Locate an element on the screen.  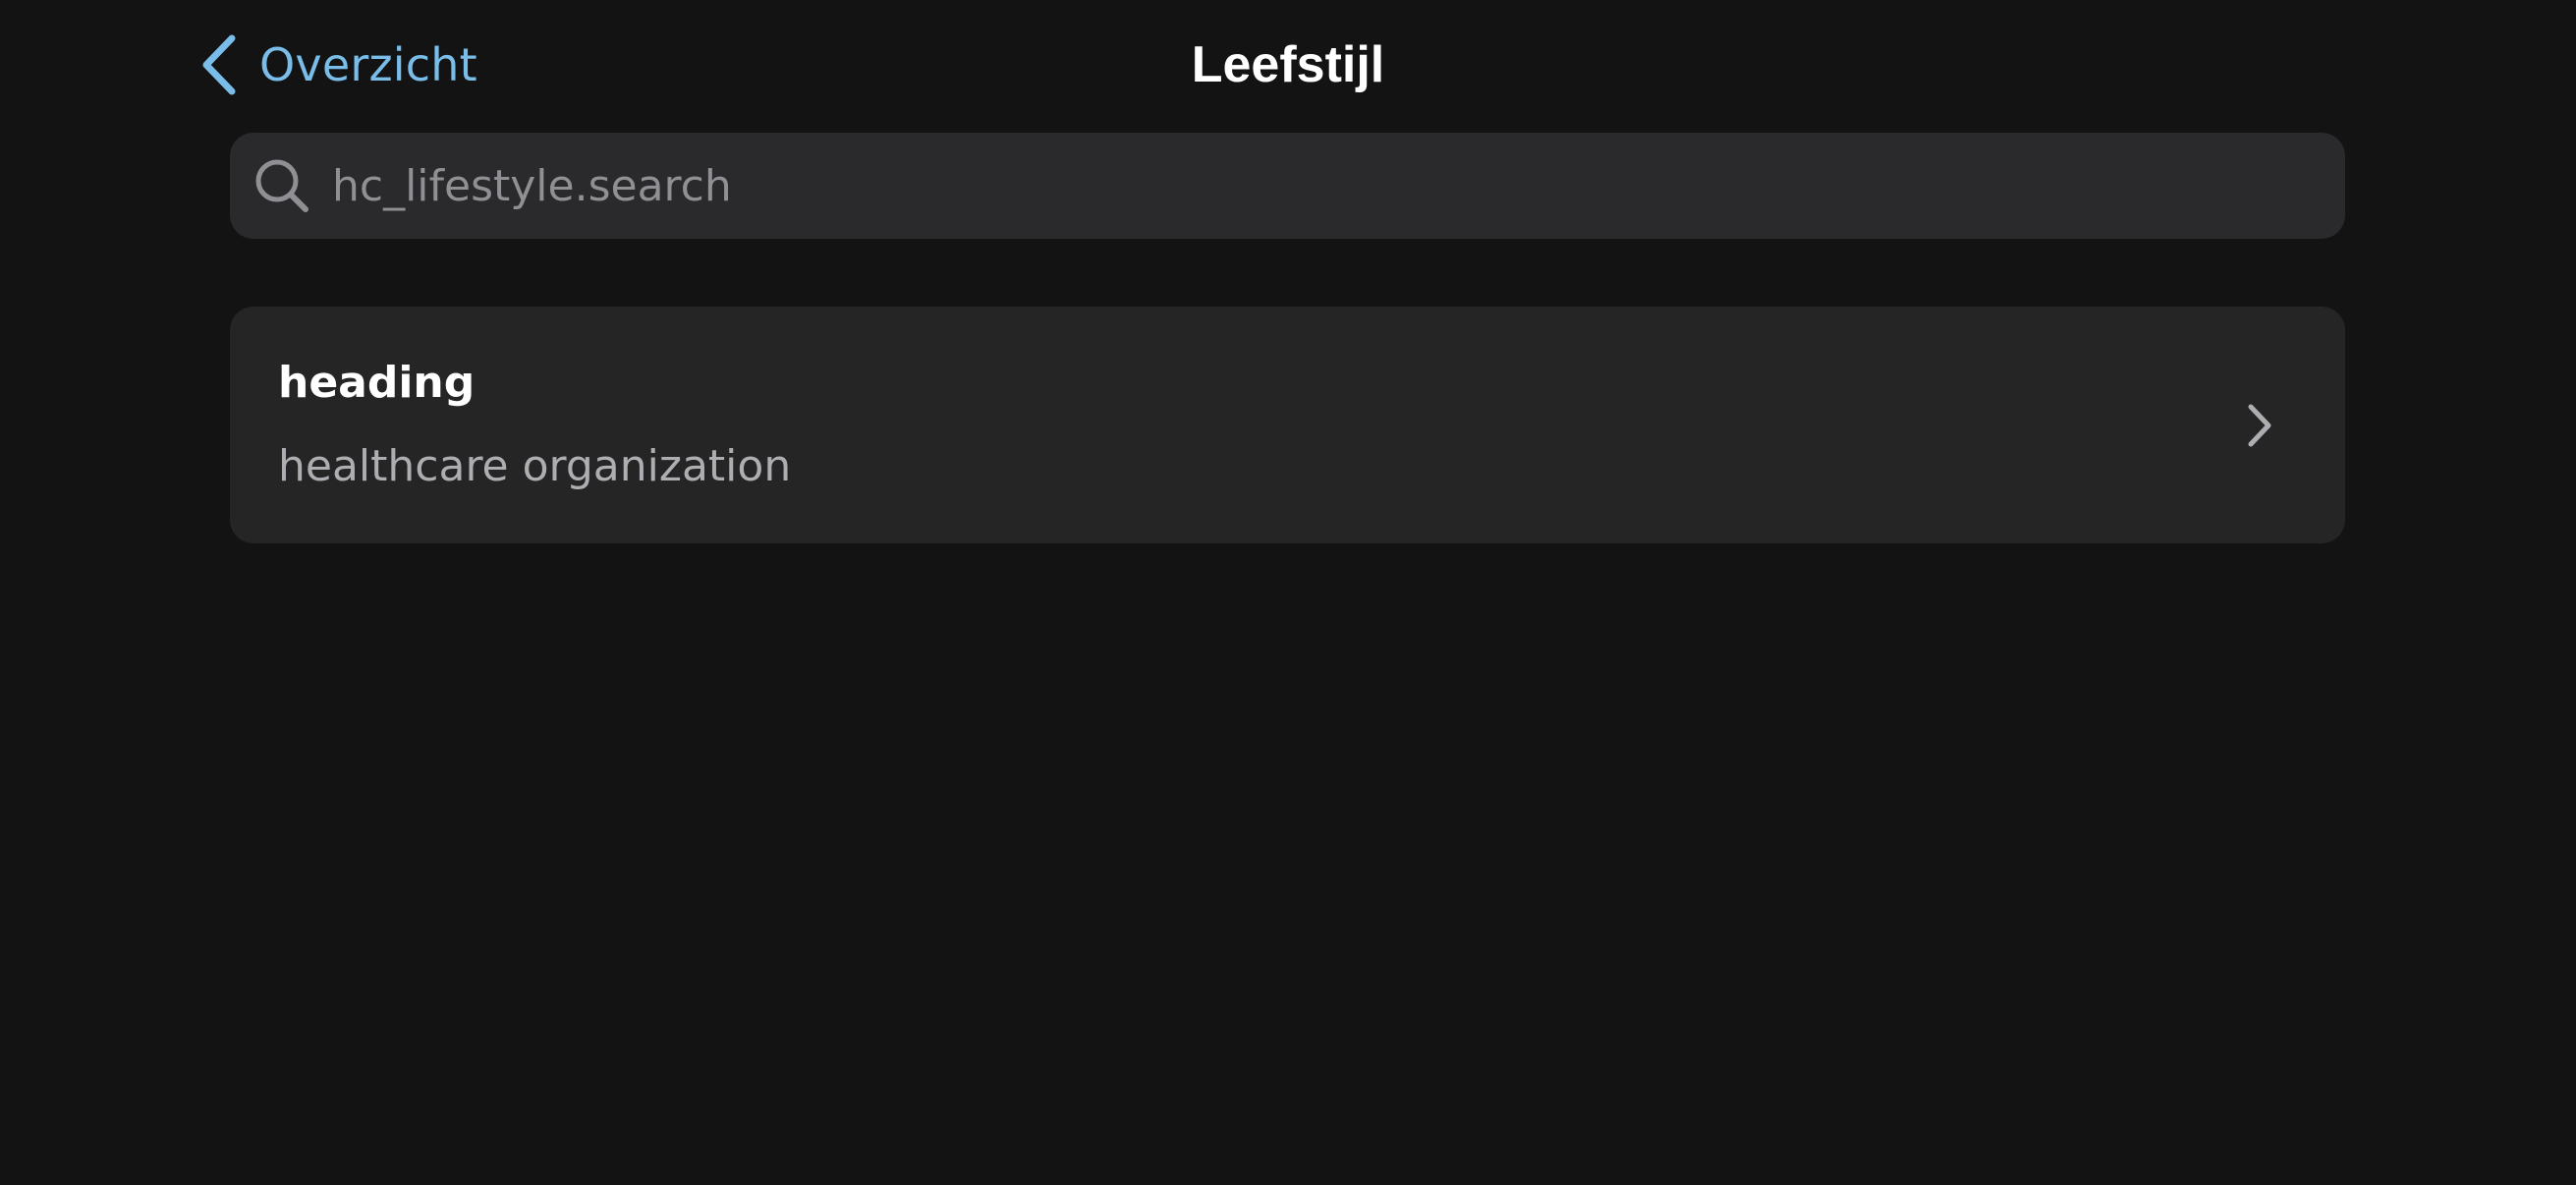
list-item-heading: heading is located at coordinates (377, 383).